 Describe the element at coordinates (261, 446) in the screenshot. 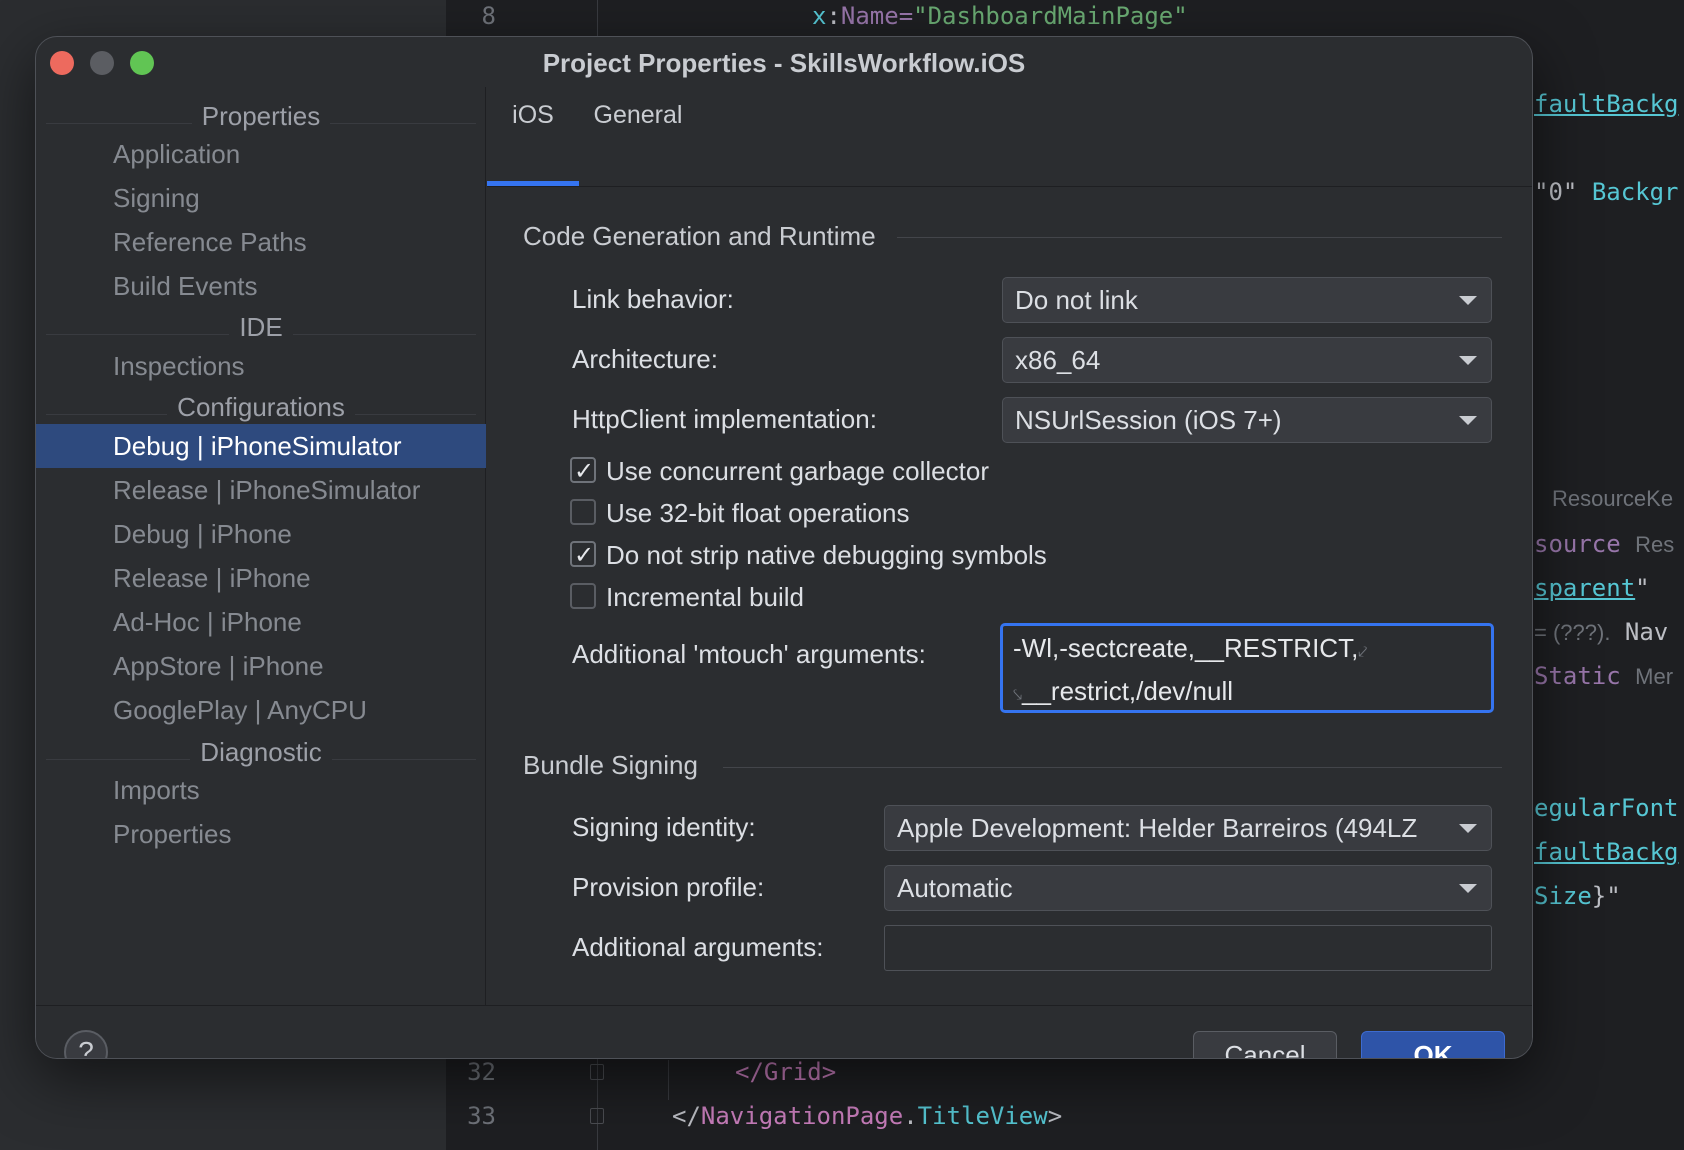

I see `sidebar-item-debug-iphonesimulator: Debug | iPhoneSimulator` at that location.